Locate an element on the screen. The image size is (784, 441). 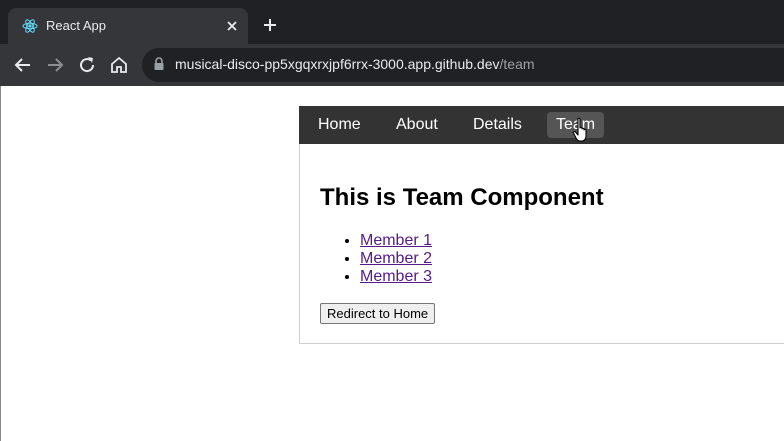
lock-icon is located at coordinates (159, 64).